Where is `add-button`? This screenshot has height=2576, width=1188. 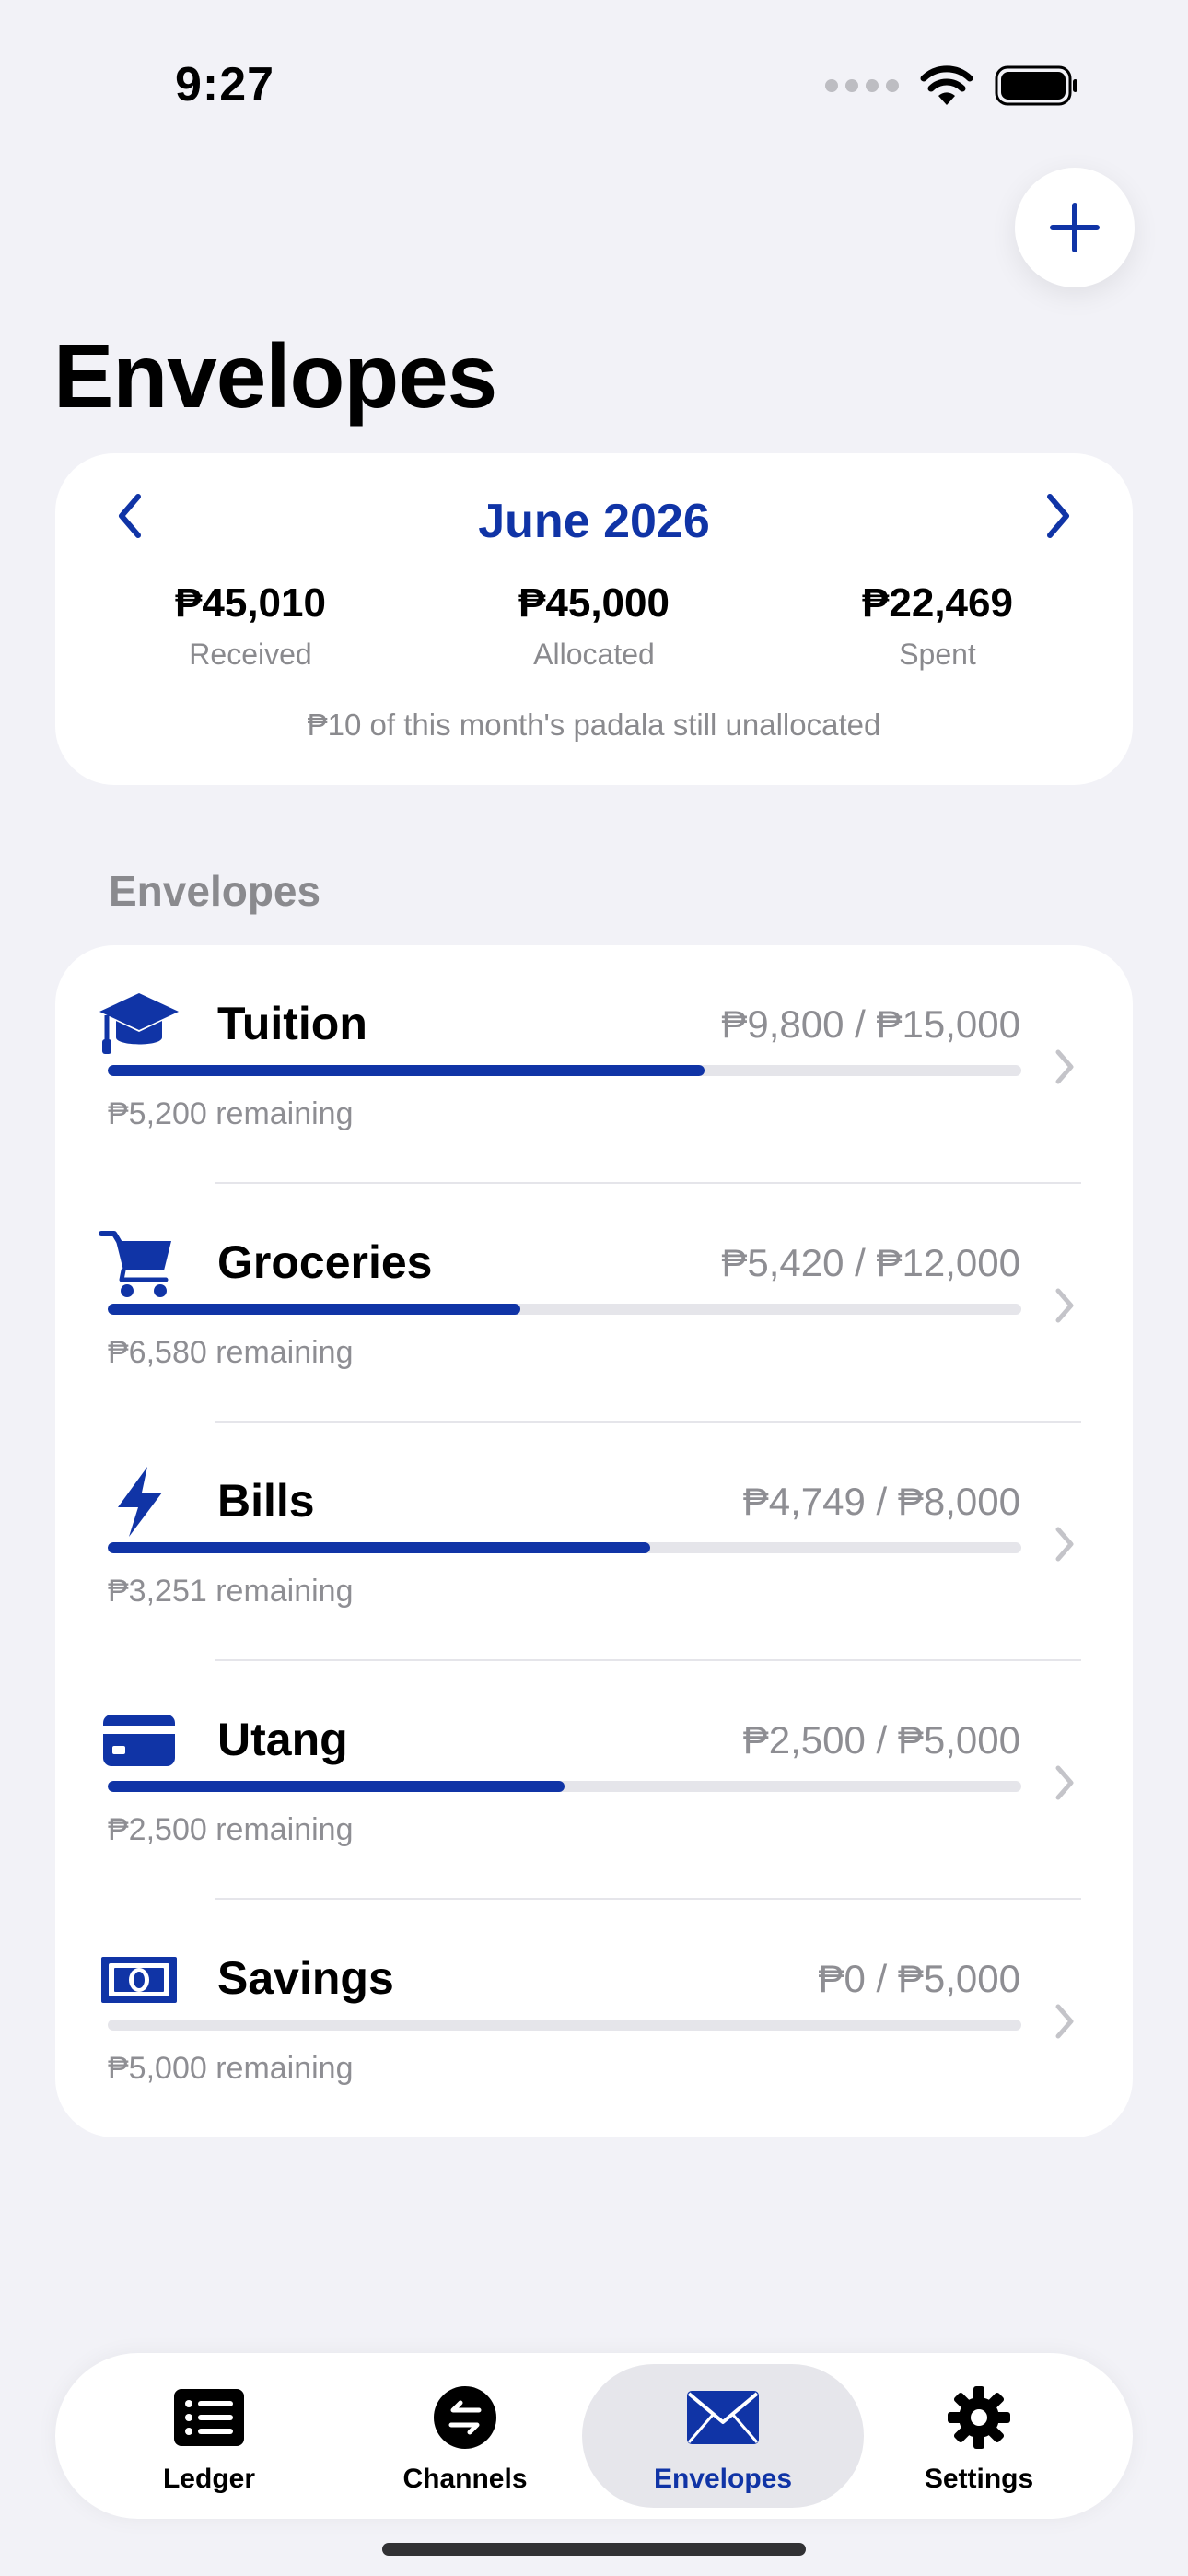 add-button is located at coordinates (1075, 227).